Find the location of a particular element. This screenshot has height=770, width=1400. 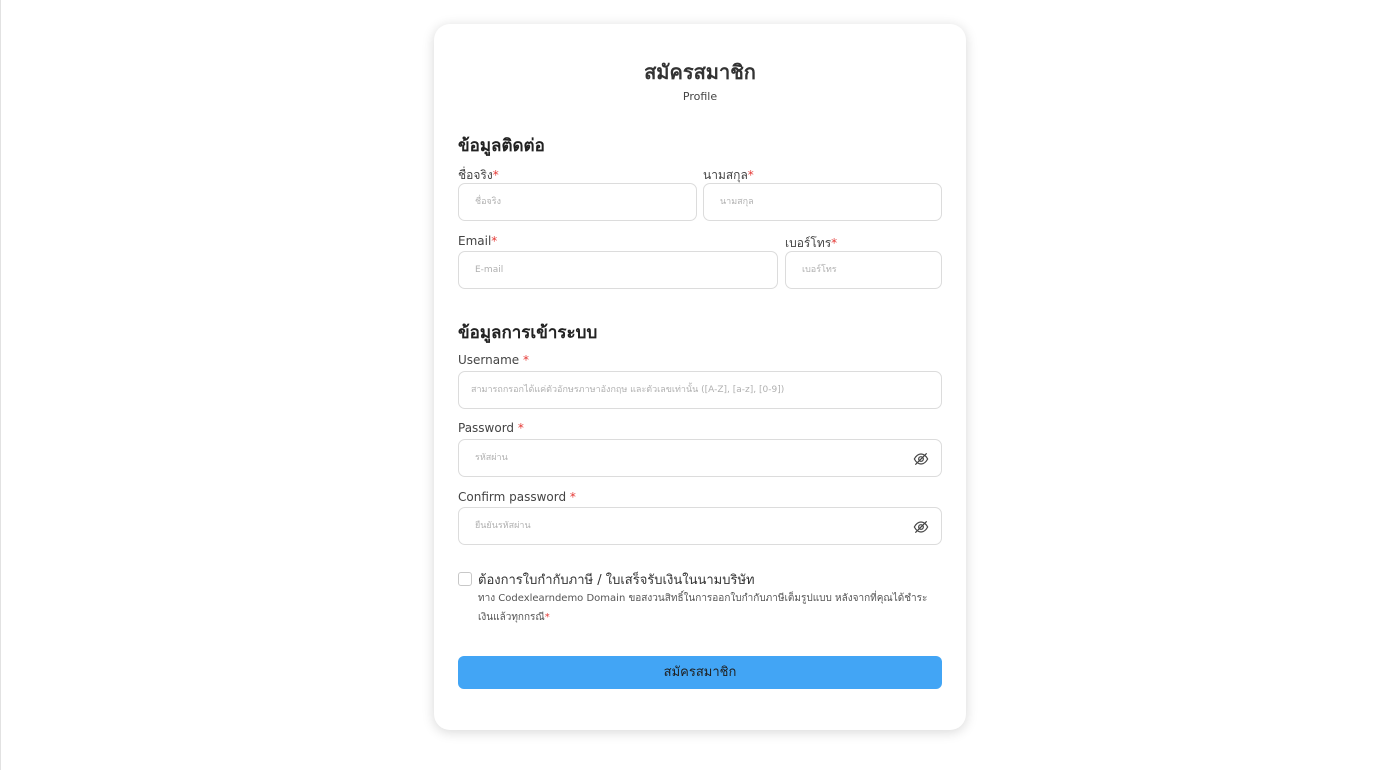

page-subtitle: Profile is located at coordinates (700, 96).